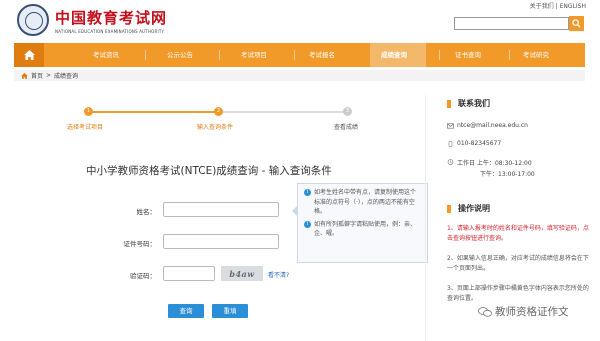 This screenshot has height=341, width=600. Describe the element at coordinates (66, 76) in the screenshot. I see `breadcrumb-current: 成绩查询` at that location.